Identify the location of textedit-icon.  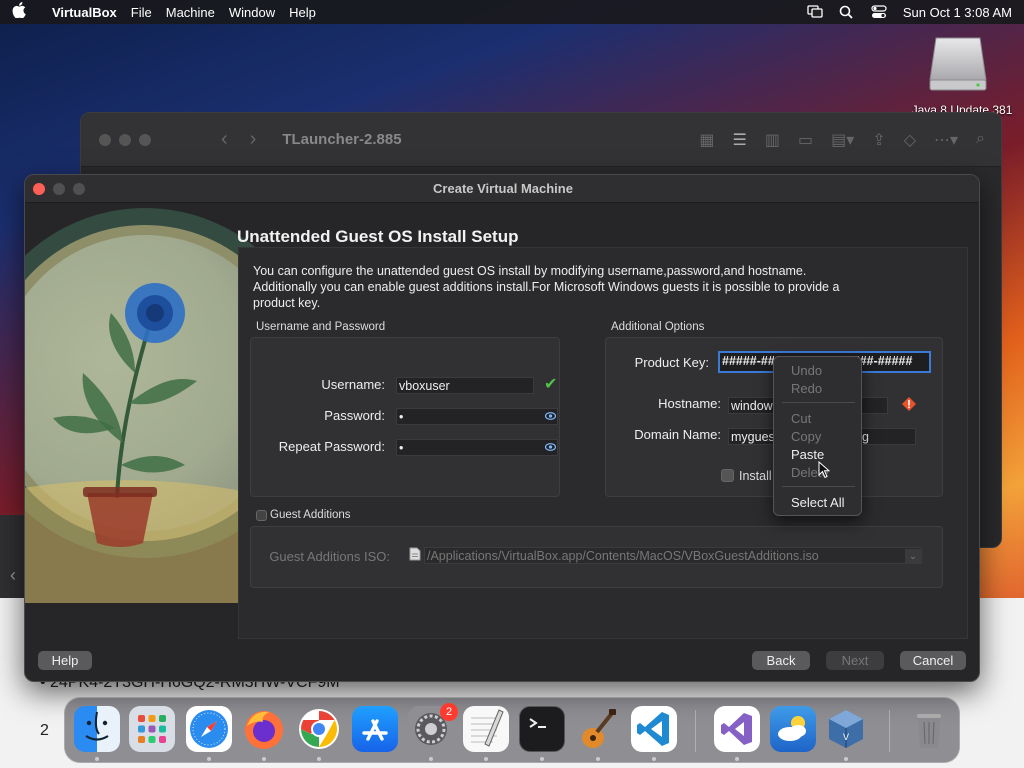
(486, 729).